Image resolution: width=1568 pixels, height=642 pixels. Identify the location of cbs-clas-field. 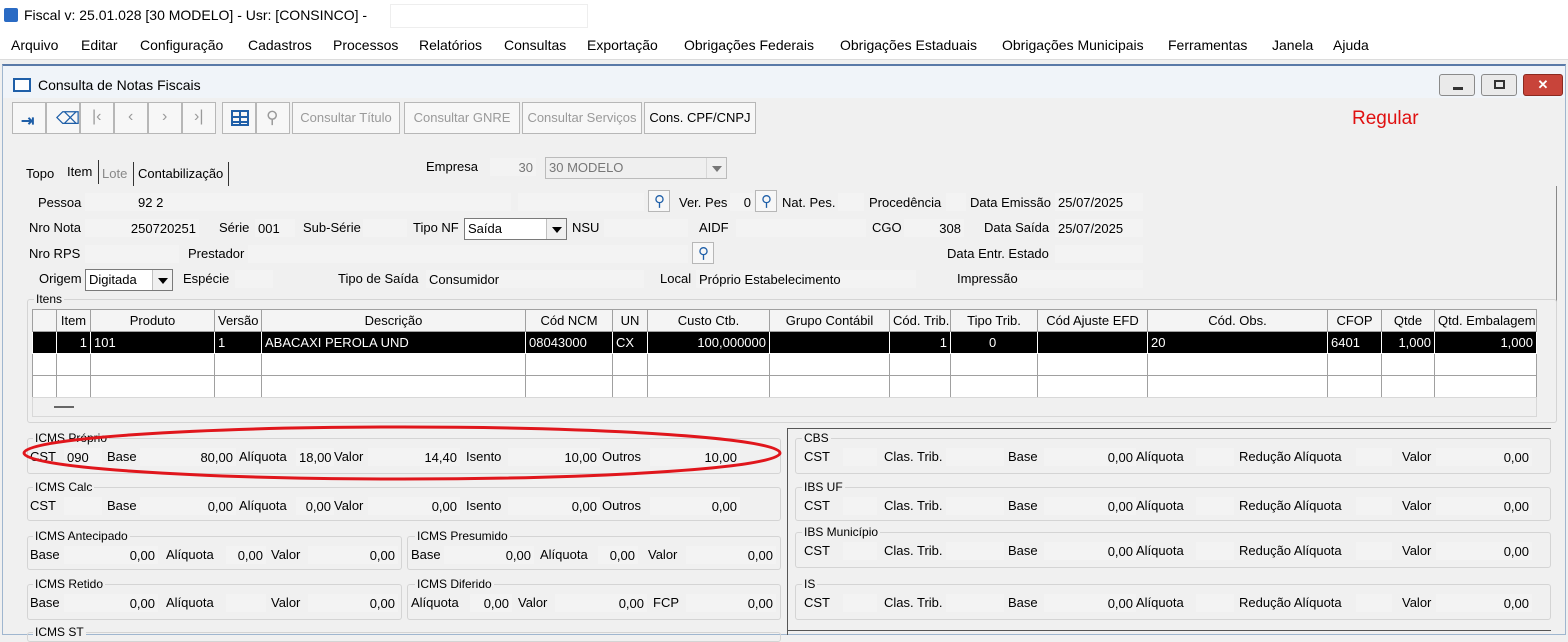
(975, 457).